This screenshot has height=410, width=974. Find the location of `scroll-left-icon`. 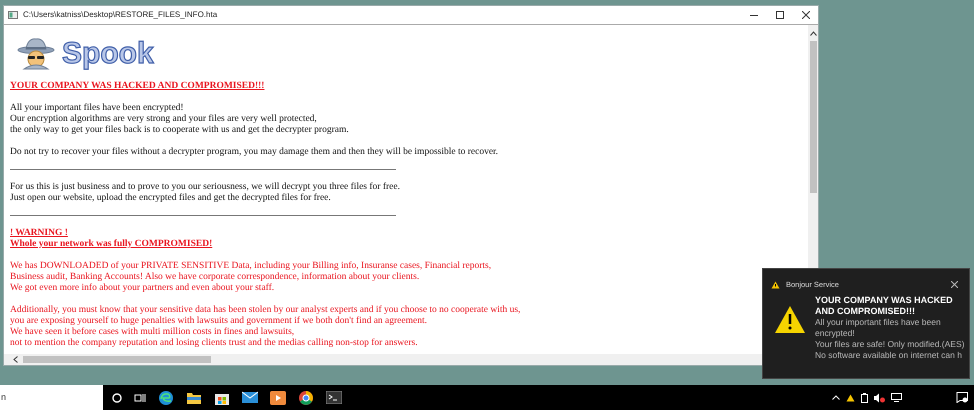

scroll-left-icon is located at coordinates (15, 359).